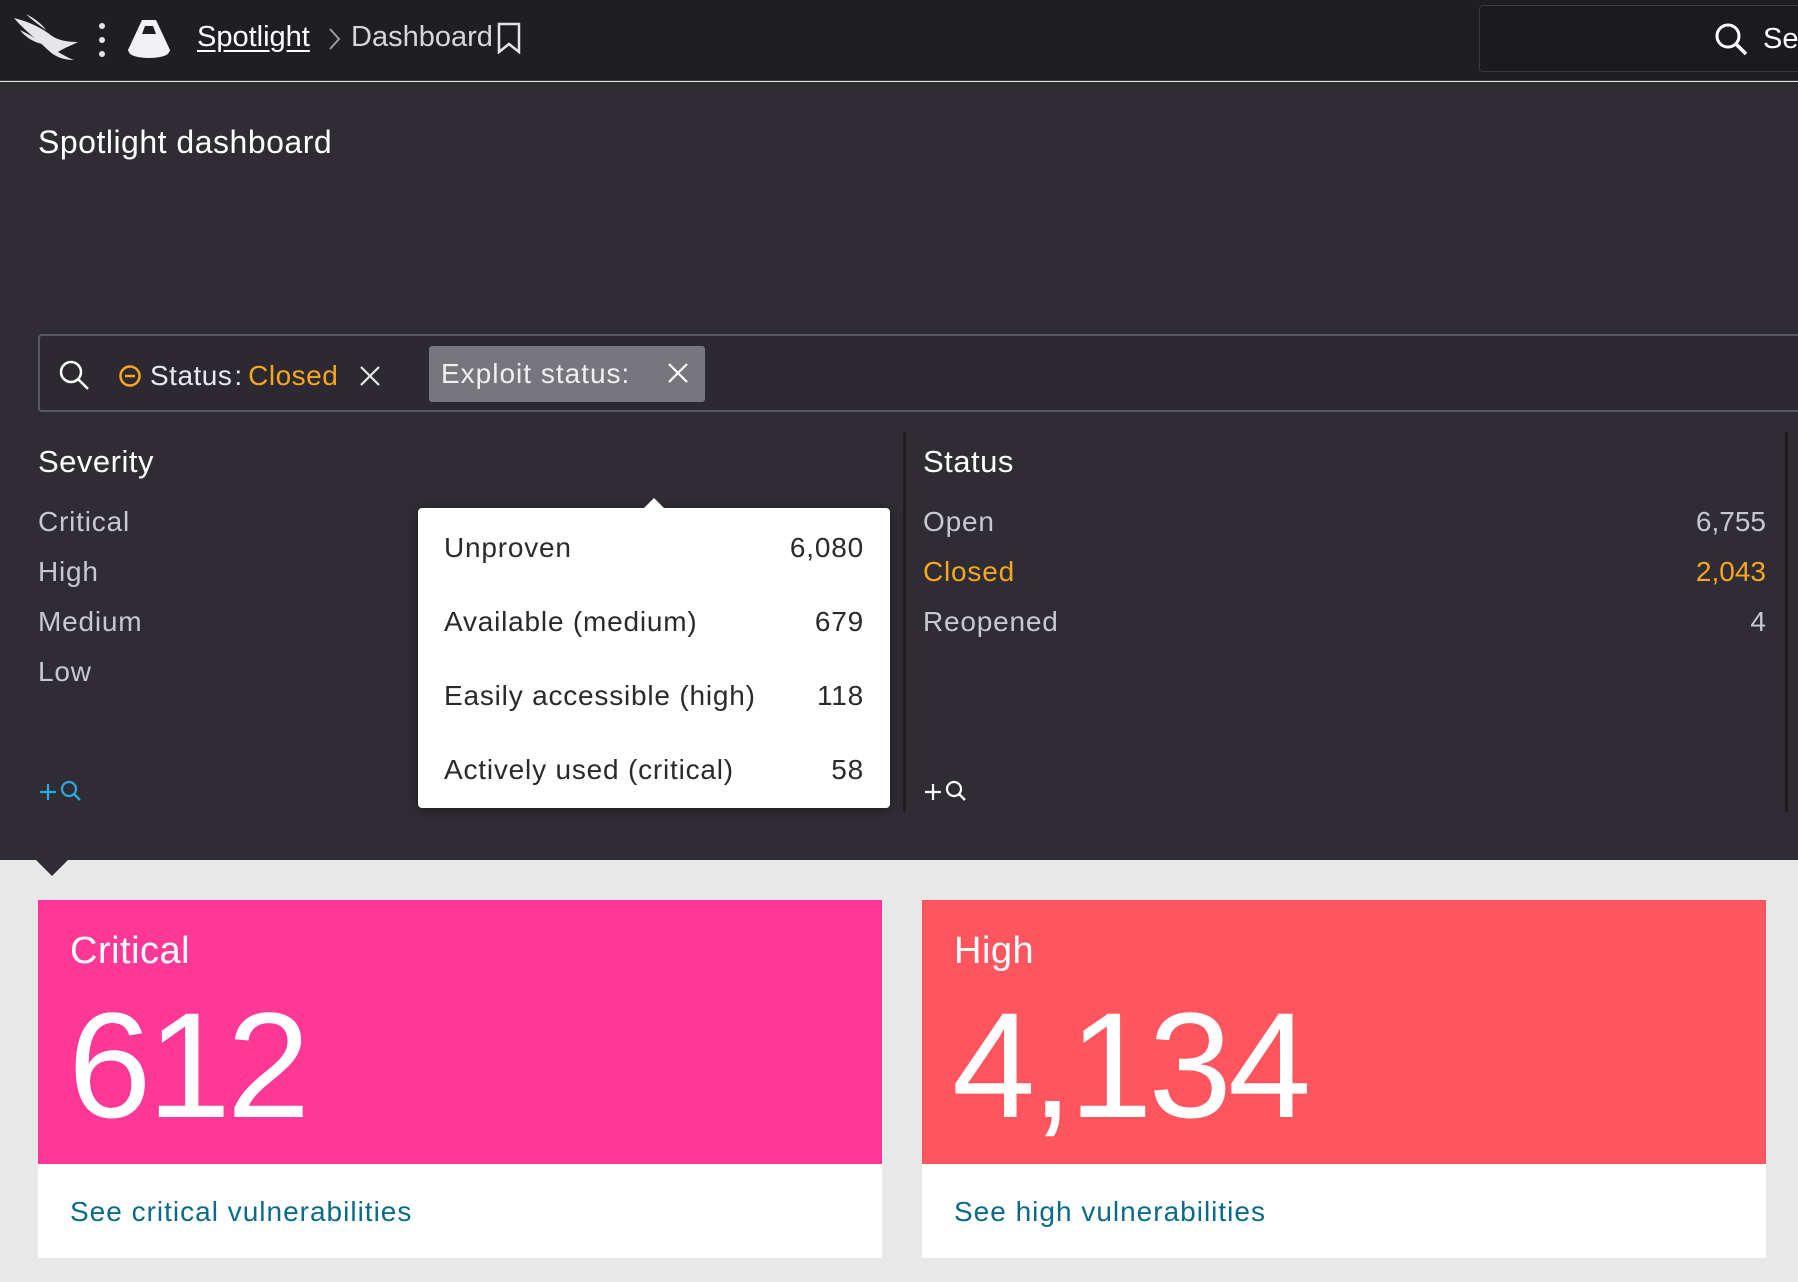 This screenshot has width=1798, height=1282. What do you see at coordinates (536, 373) in the screenshot?
I see `exploit-status-chip-key: Exploit status:` at bounding box center [536, 373].